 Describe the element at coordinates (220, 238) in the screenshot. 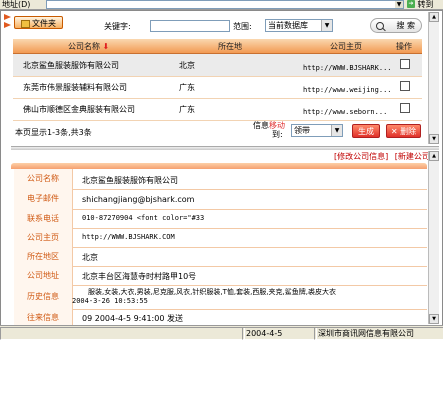

I see `detail-row: 公司主页 http://WWW.BJSHARK.COM` at that location.